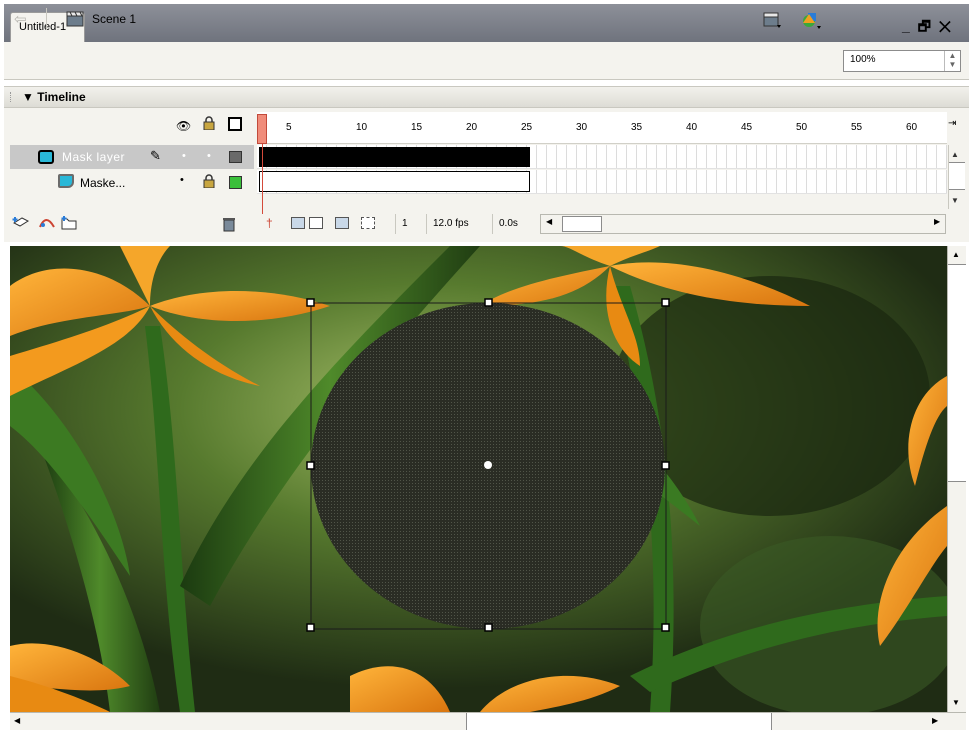 This screenshot has width=969, height=730. What do you see at coordinates (61, 97) in the screenshot?
I see `timeline-title-text: Timeline` at bounding box center [61, 97].